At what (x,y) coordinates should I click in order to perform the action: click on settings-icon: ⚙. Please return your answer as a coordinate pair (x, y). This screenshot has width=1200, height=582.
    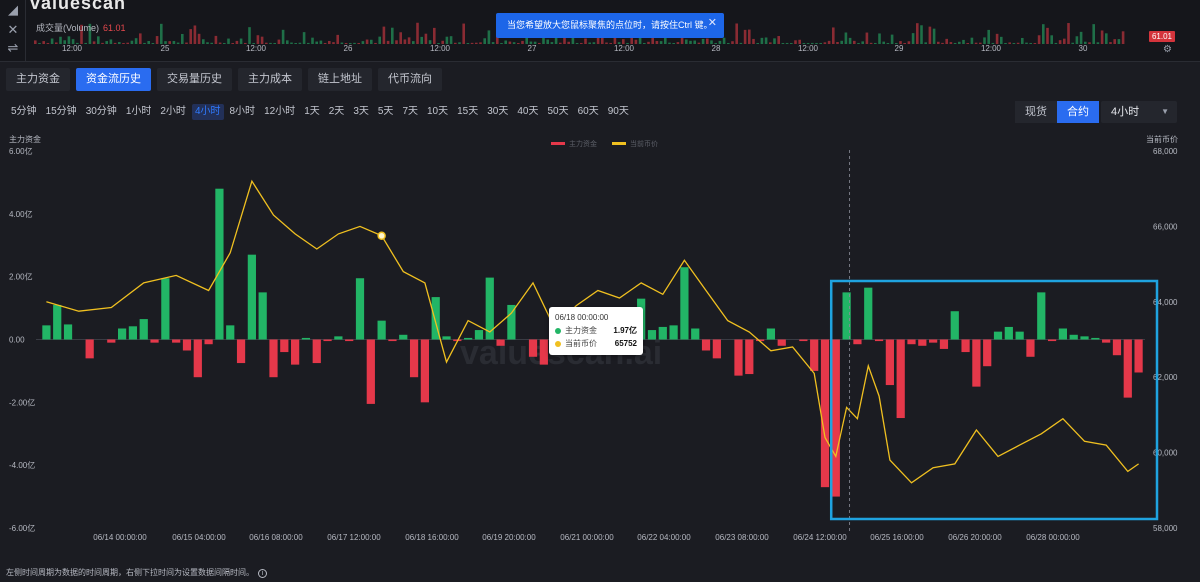
    Looking at the image, I should click on (1167, 49).